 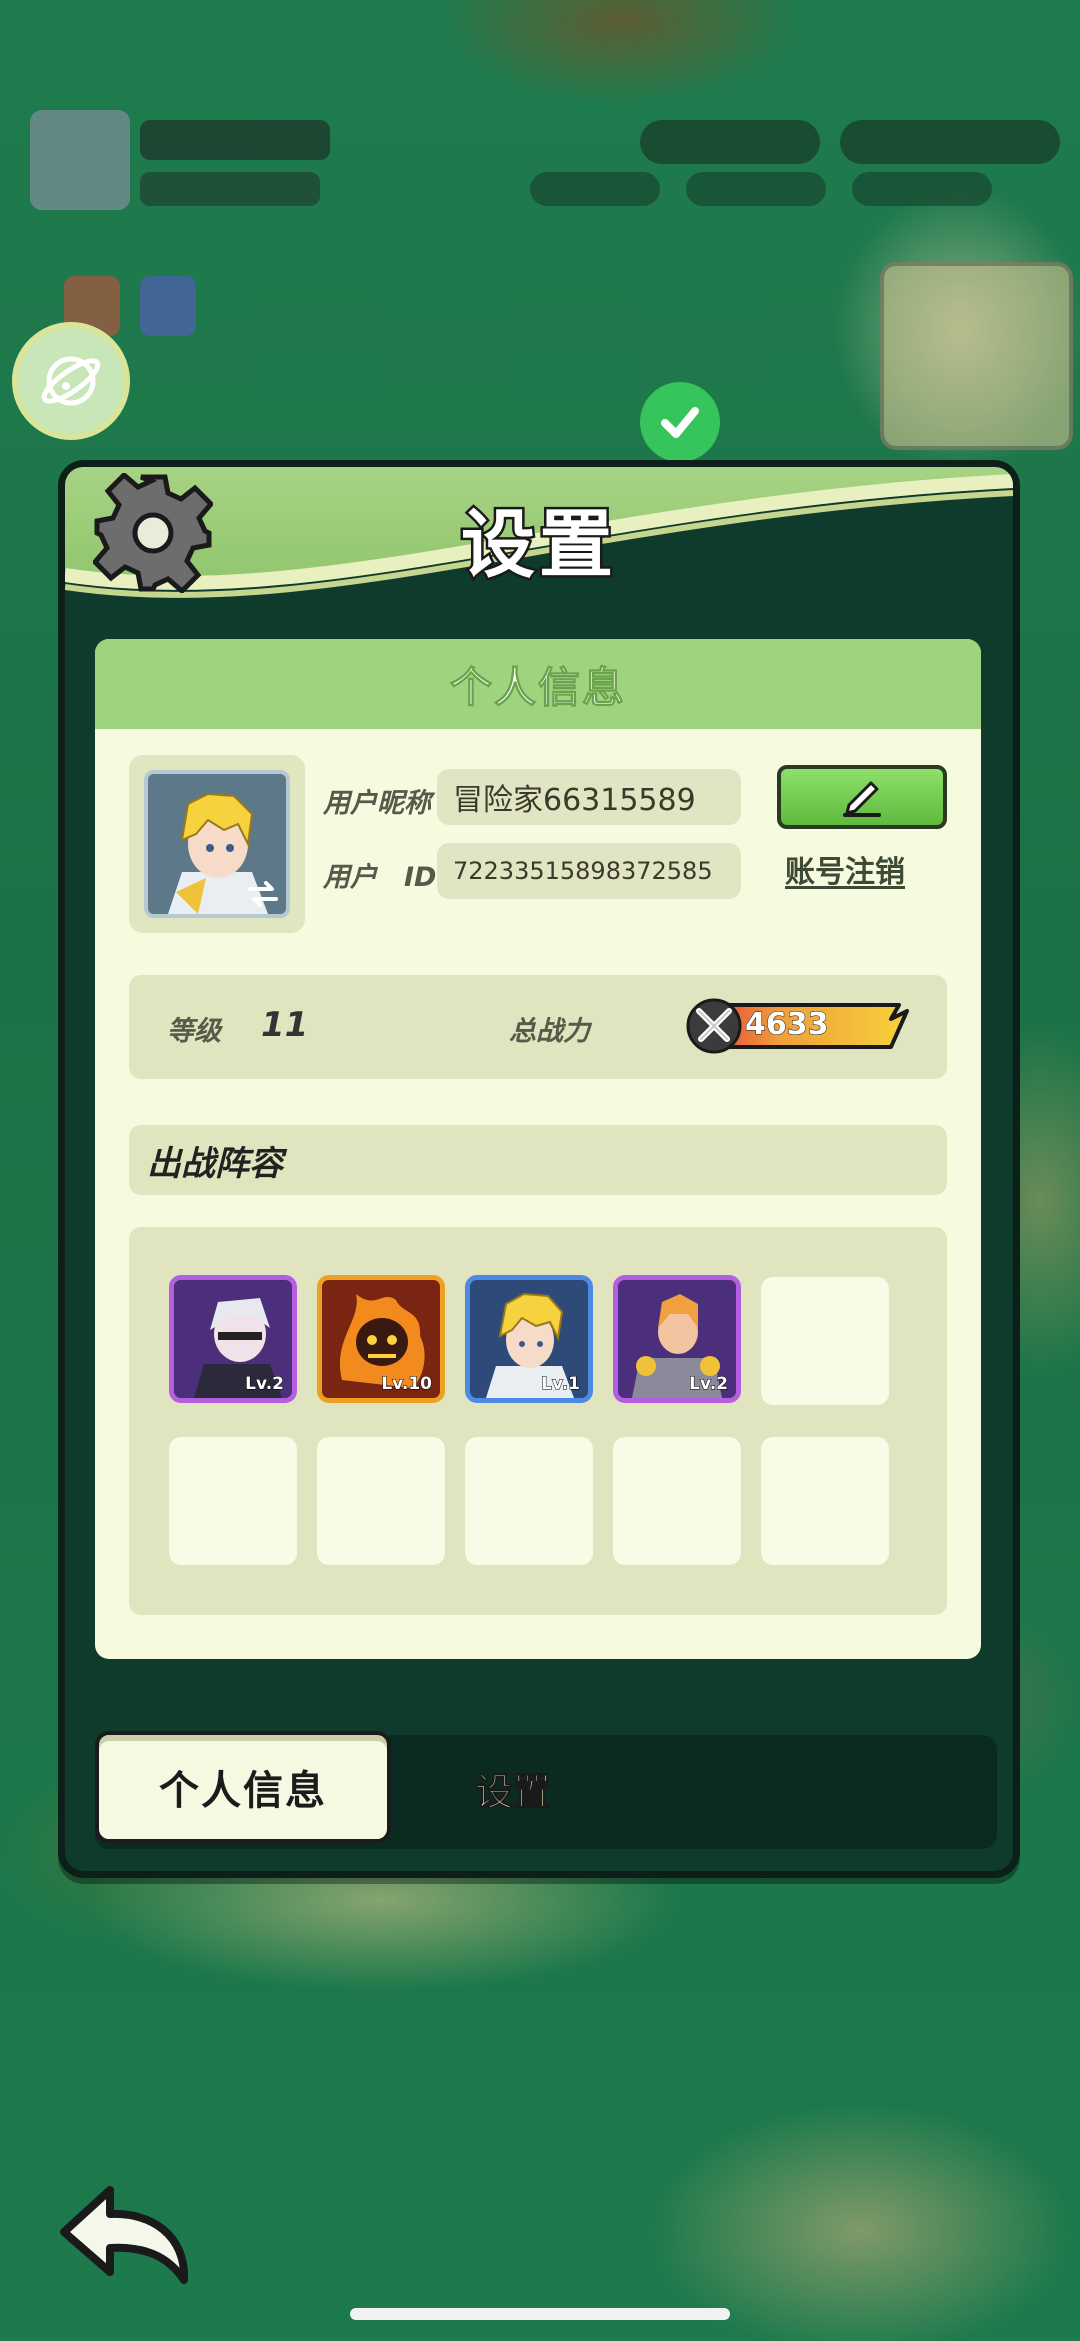 What do you see at coordinates (512, 1788) in the screenshot?
I see `tab-settings: 设置` at bounding box center [512, 1788].